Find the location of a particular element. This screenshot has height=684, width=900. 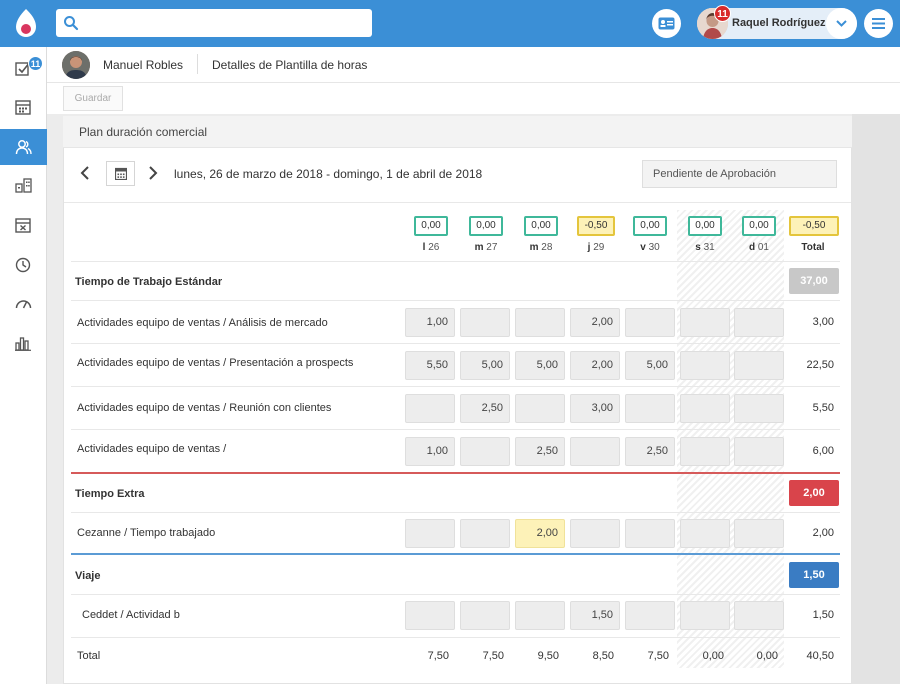

sidebar-item-performance is located at coordinates (23, 304).